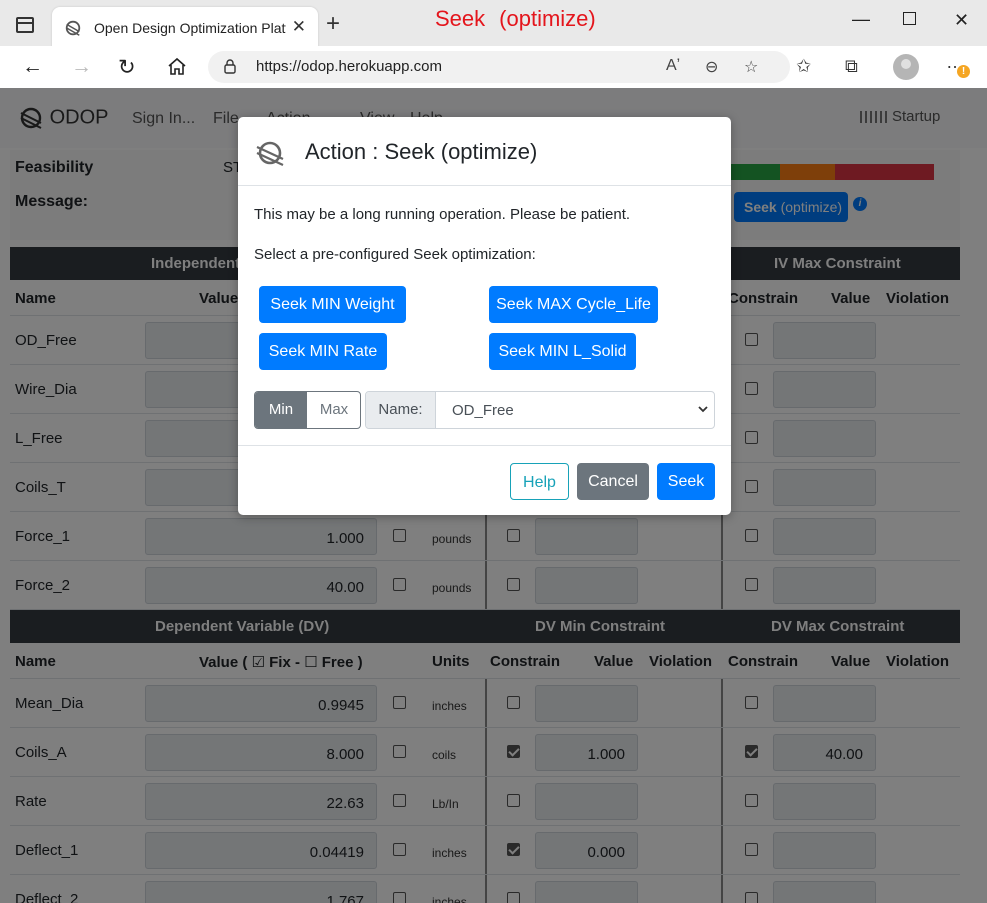 Image resolution: width=987 pixels, height=903 pixels. Describe the element at coordinates (909, 18) in the screenshot. I see `maximize-icon` at that location.